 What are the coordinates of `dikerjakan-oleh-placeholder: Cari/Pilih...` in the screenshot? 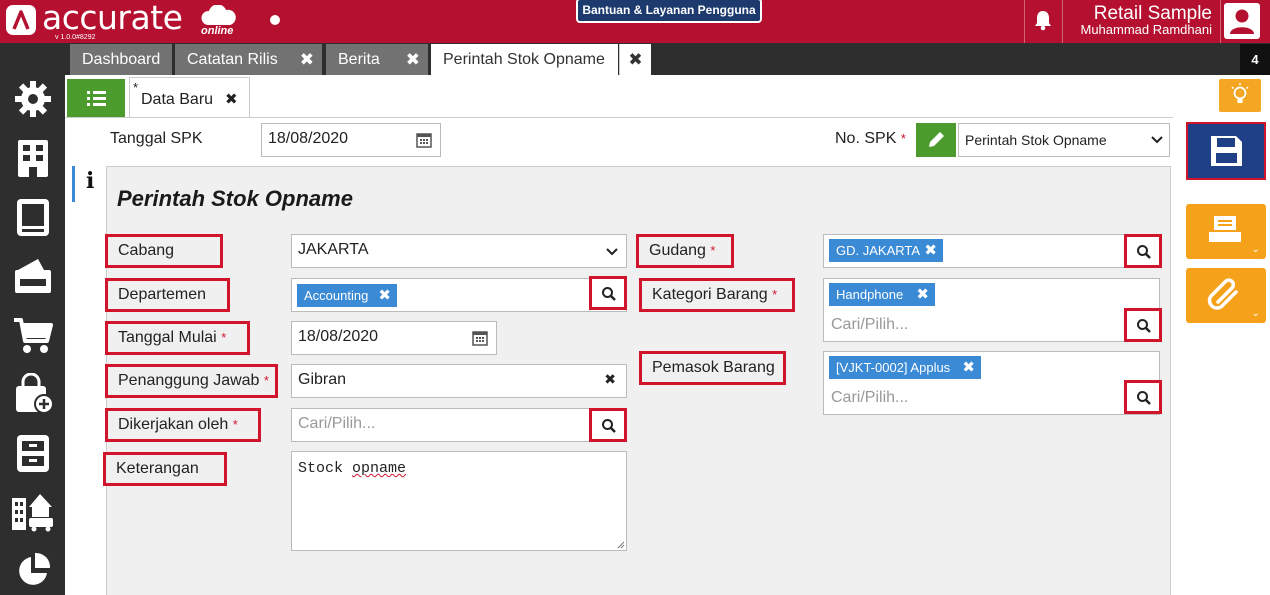 It's located at (337, 423).